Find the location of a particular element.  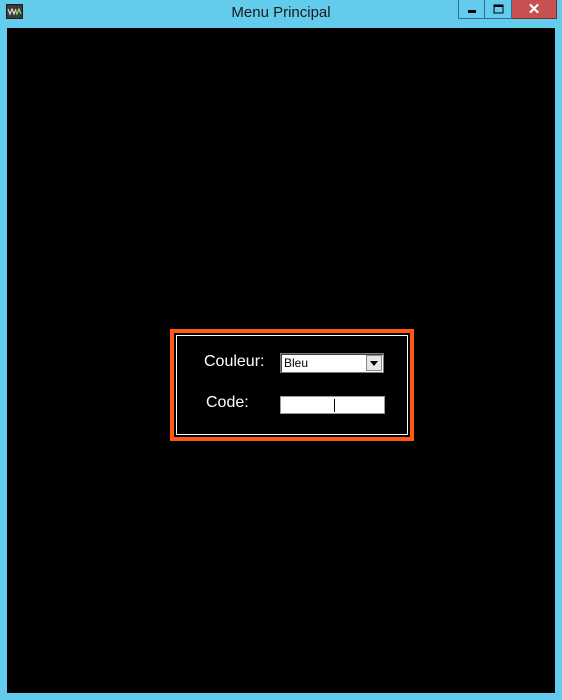

code-input is located at coordinates (332, 405).